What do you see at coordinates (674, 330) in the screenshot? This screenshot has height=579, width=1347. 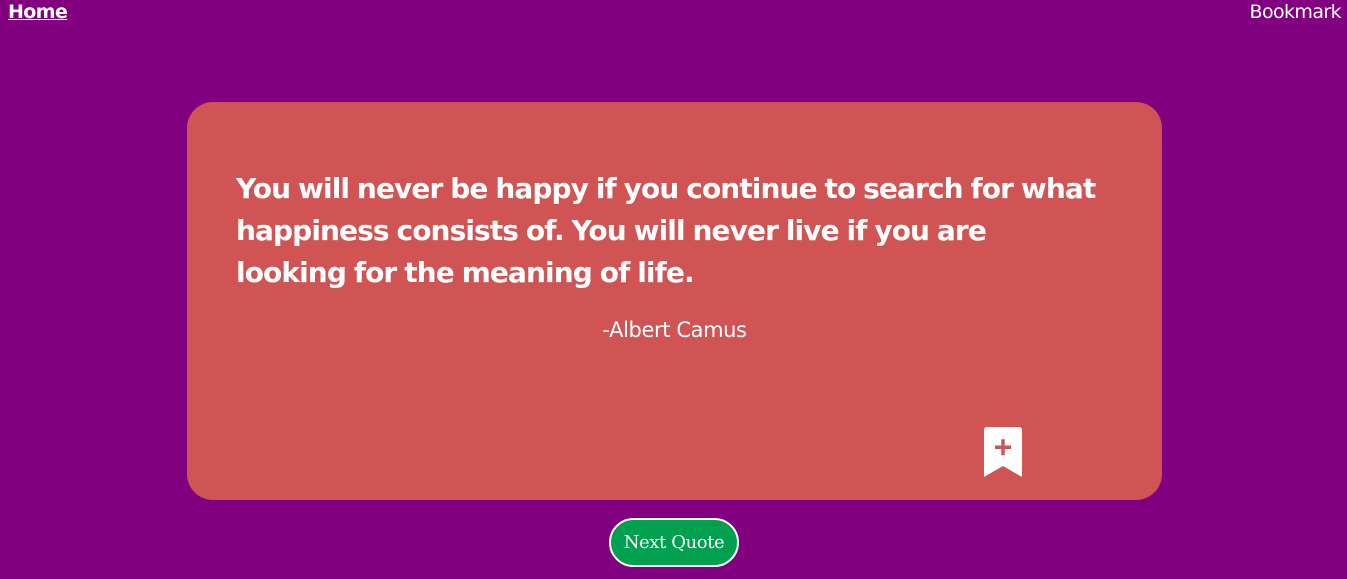 I see `quote-author: -Albert Camus` at bounding box center [674, 330].